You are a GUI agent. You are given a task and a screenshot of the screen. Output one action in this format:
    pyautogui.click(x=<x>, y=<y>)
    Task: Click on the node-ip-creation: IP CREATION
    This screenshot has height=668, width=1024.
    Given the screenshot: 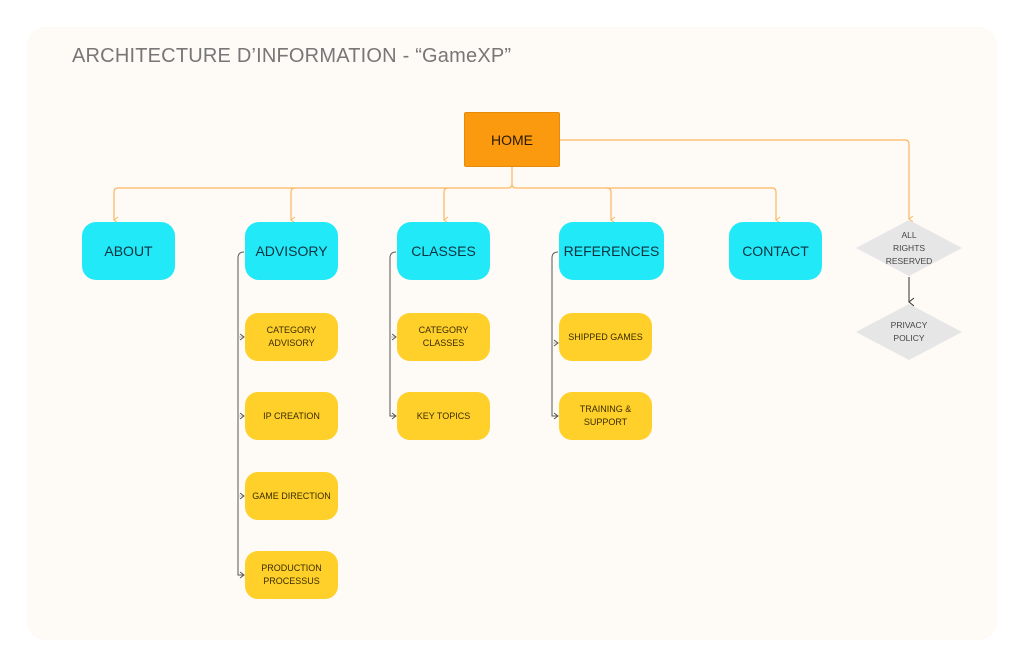 What is the action you would take?
    pyautogui.click(x=291, y=416)
    